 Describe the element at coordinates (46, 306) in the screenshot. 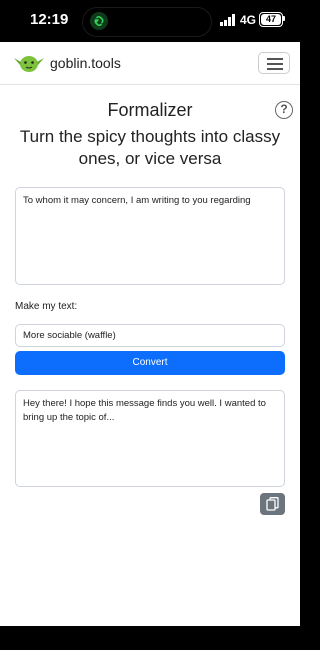

I see `make-text-label: Make my text:` at that location.